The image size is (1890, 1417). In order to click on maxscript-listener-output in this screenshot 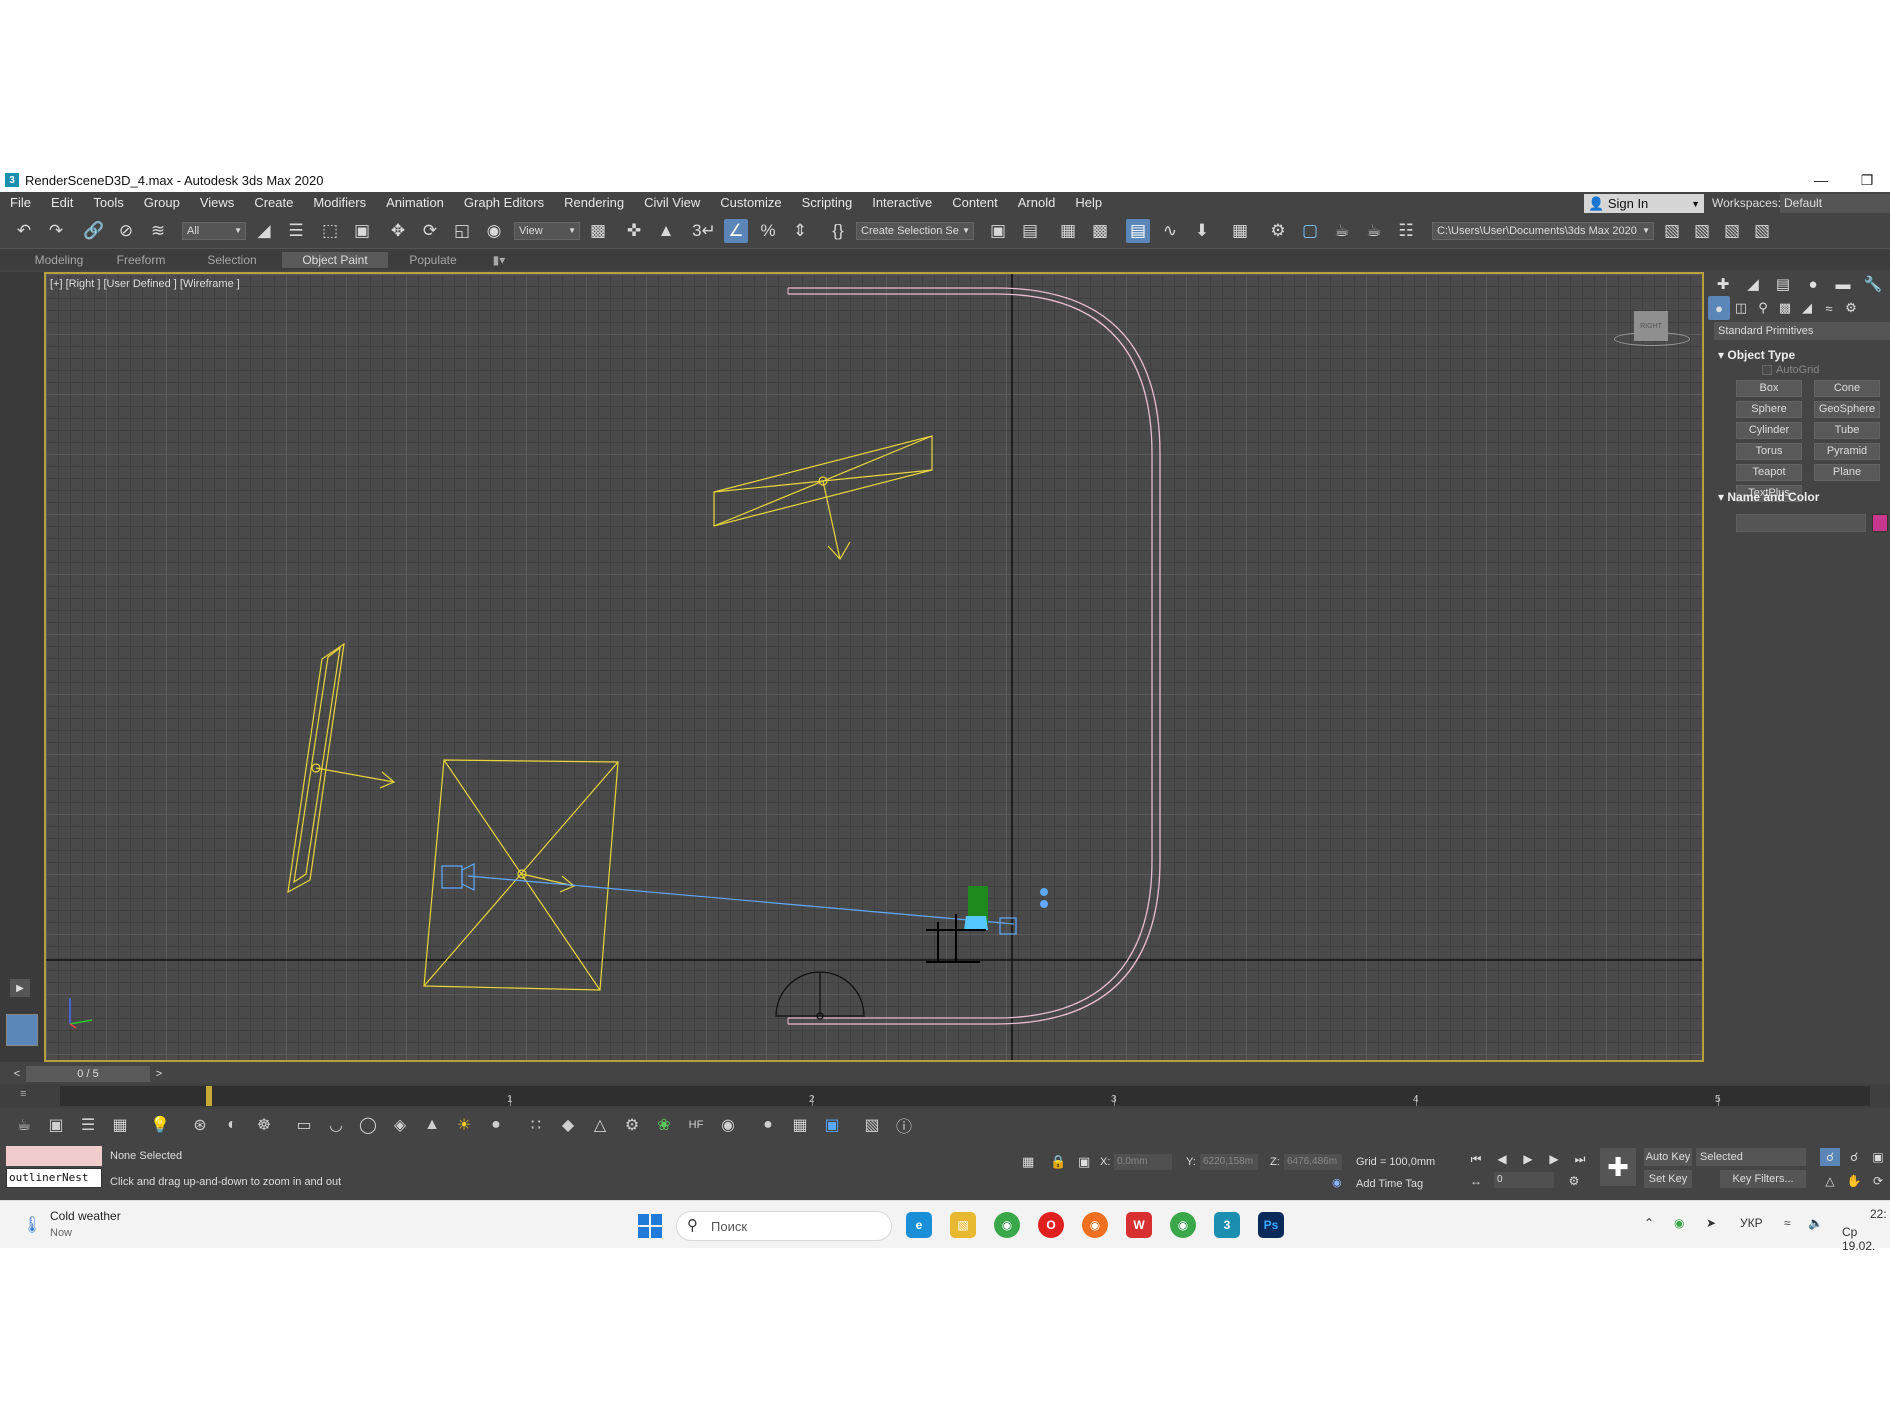, I will do `click(54, 1156)`.